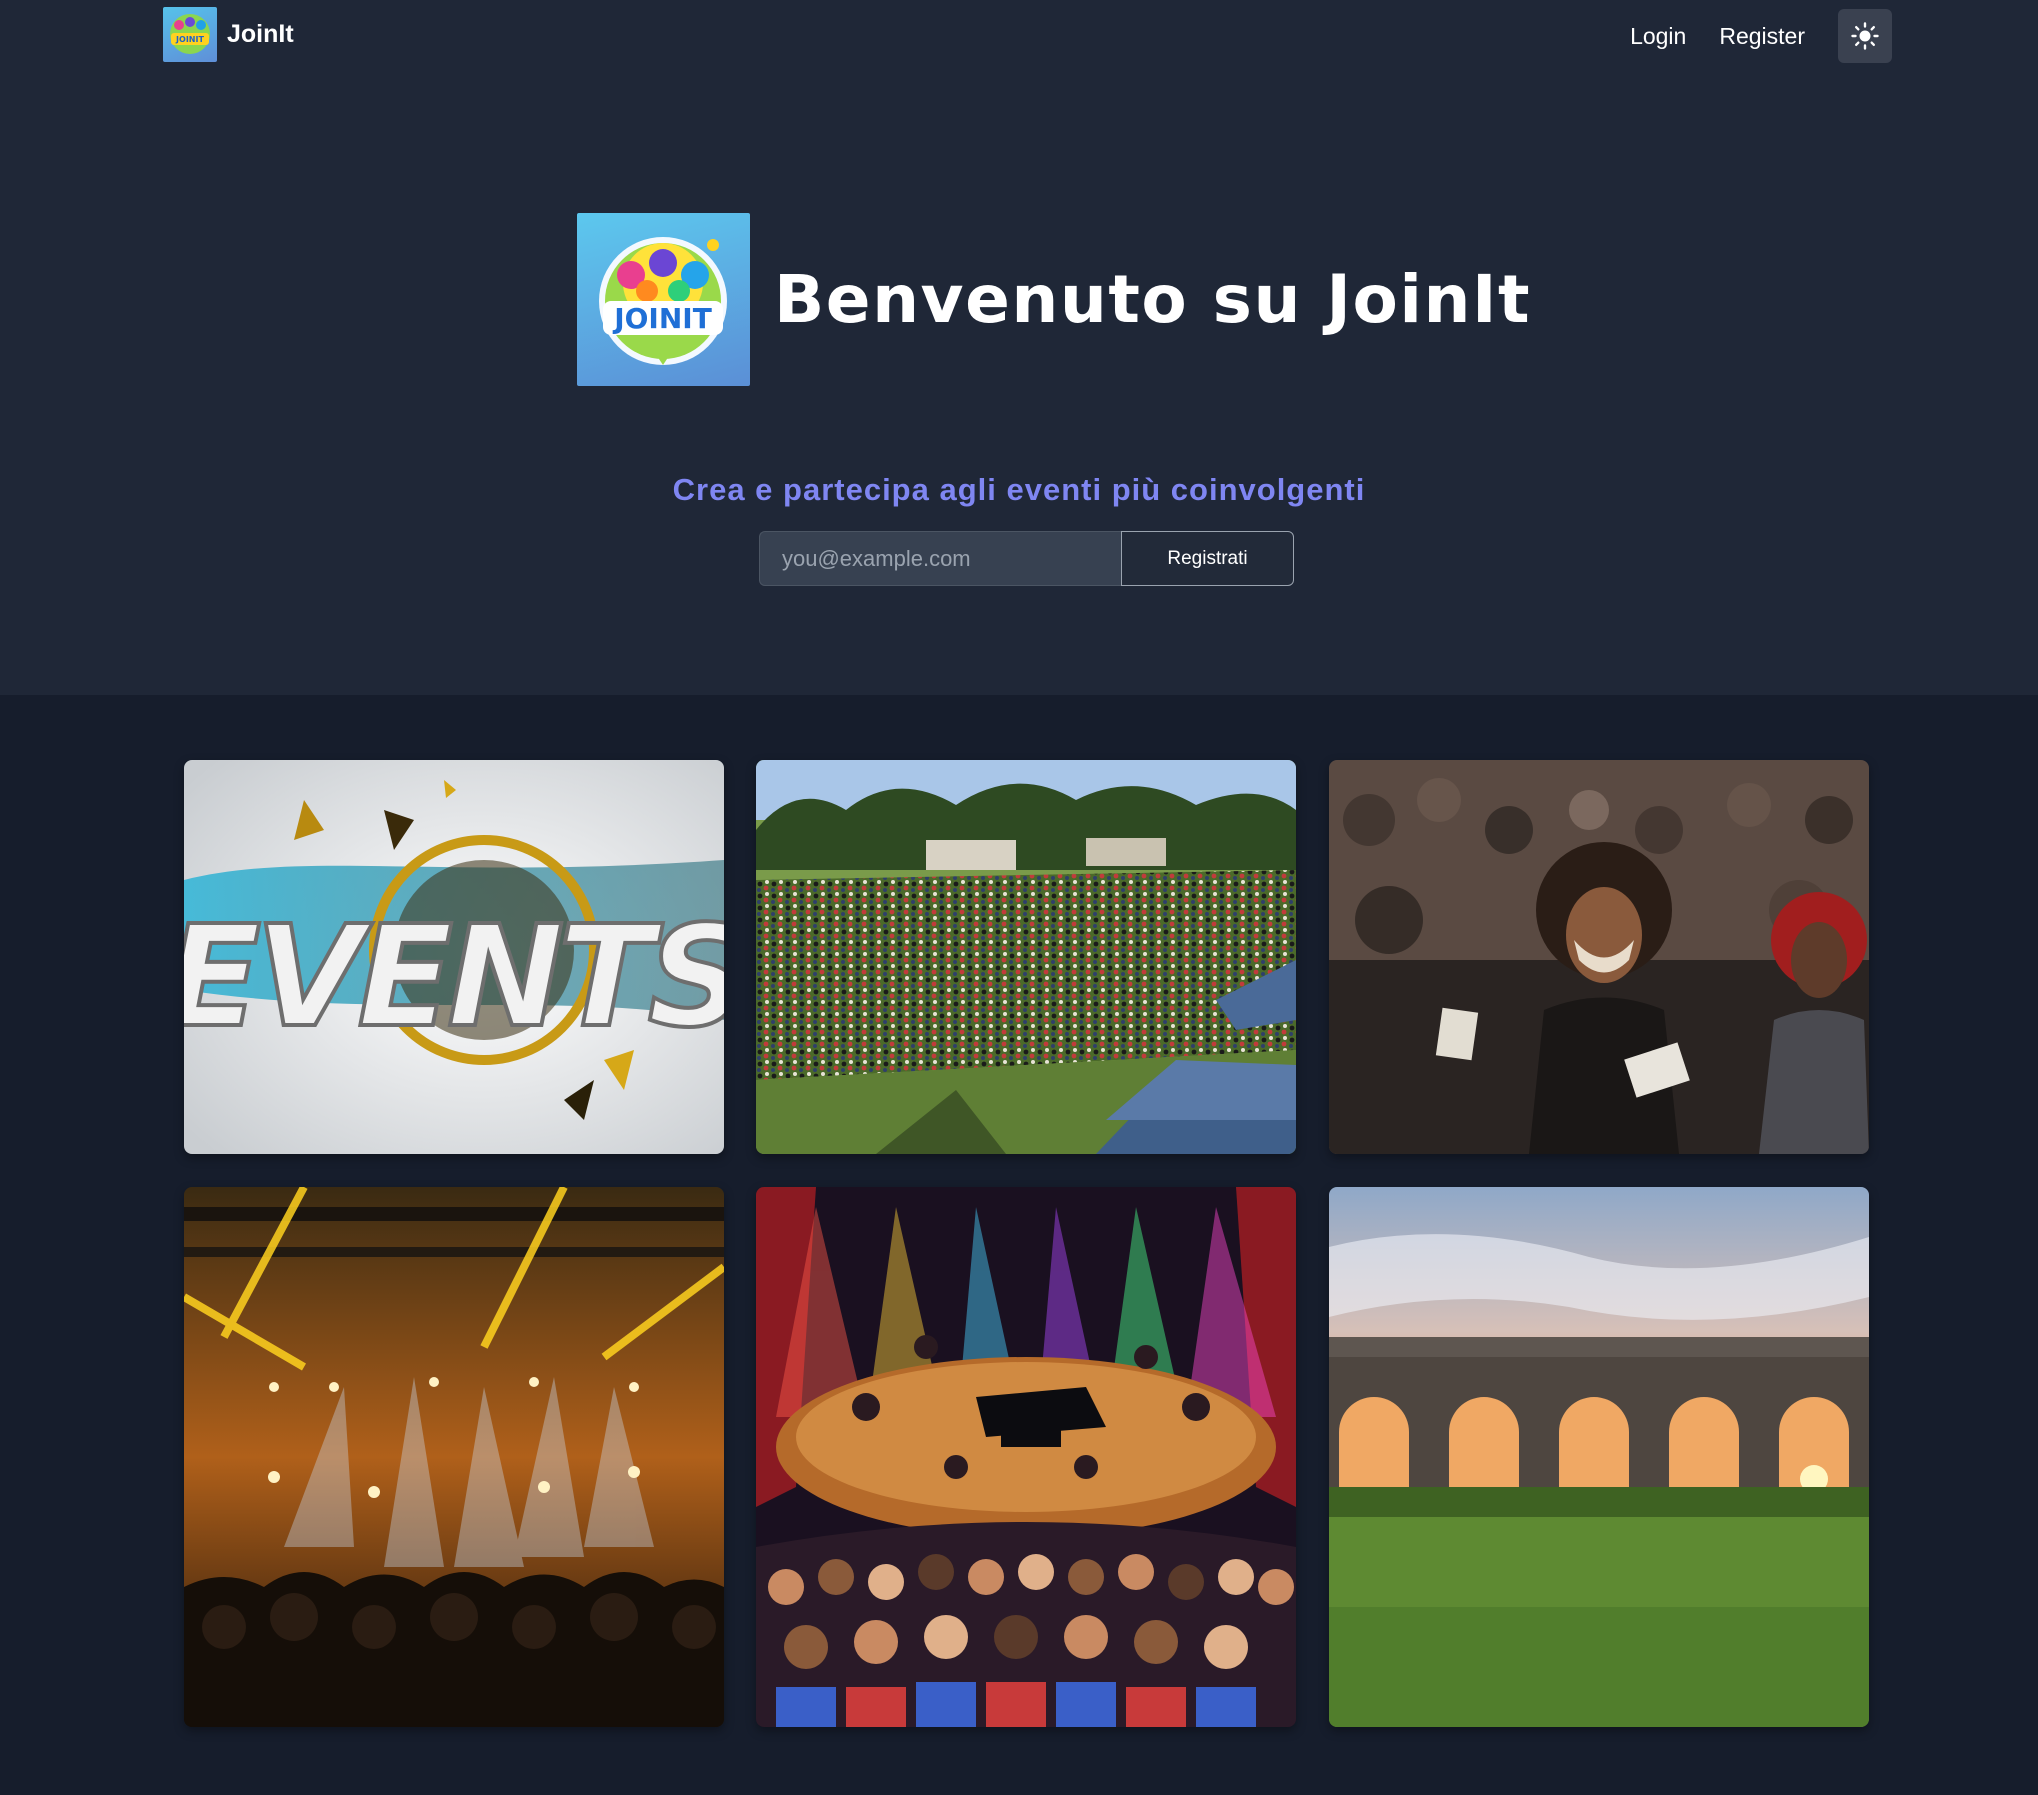 This screenshot has width=2038, height=1795. I want to click on email-field, so click(940, 558).